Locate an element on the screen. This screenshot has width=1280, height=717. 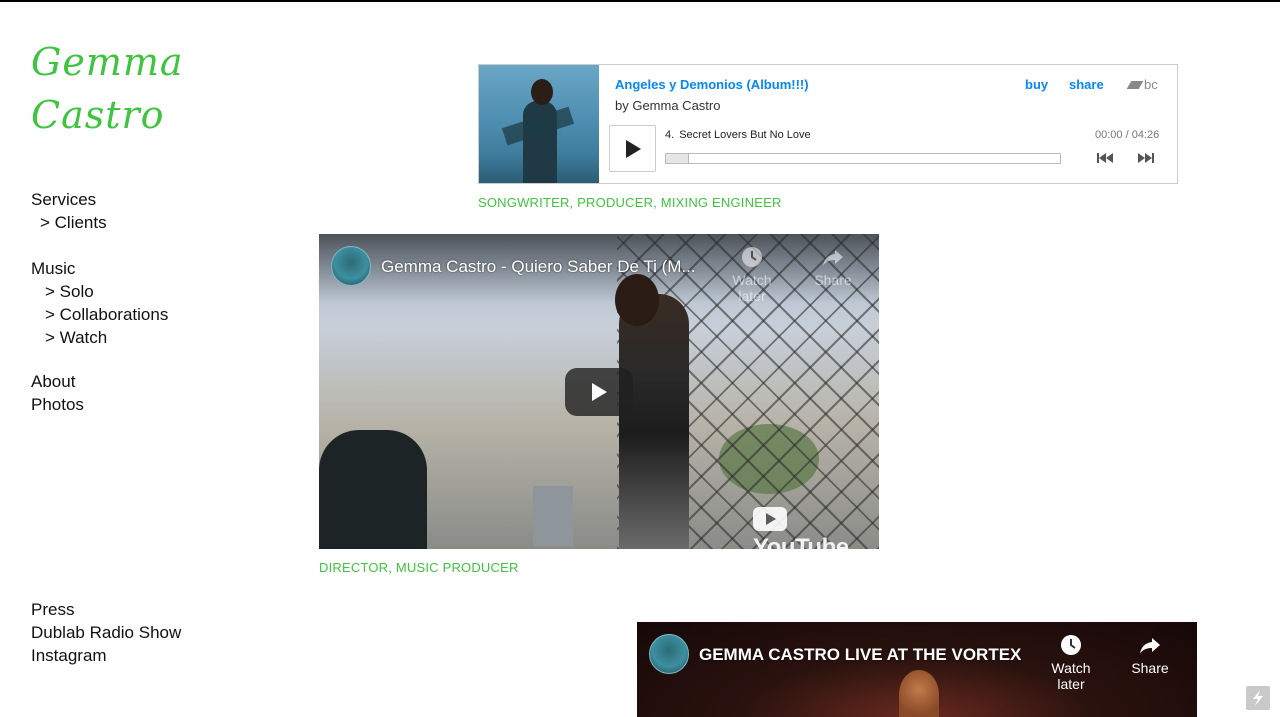
nav-link-solo: > Solo is located at coordinates (99, 291).